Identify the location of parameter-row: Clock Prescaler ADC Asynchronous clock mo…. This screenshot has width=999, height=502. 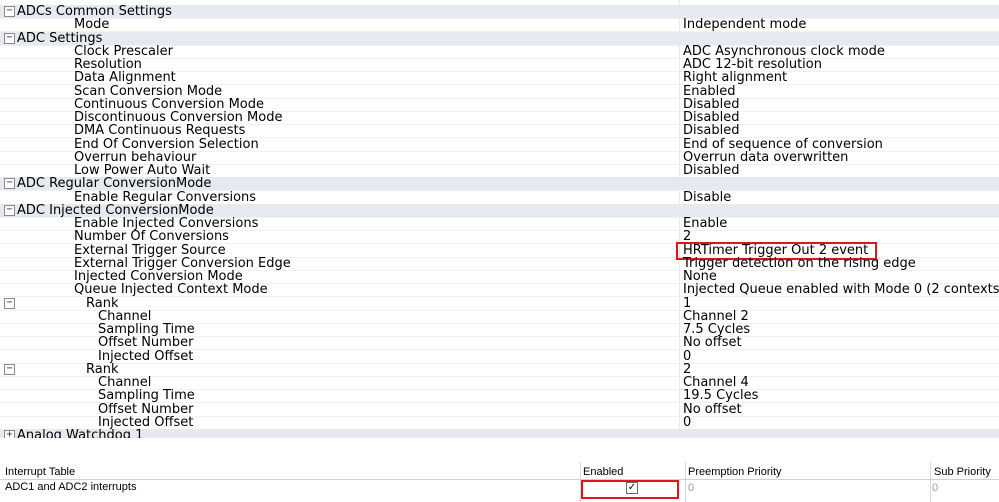
(499, 52).